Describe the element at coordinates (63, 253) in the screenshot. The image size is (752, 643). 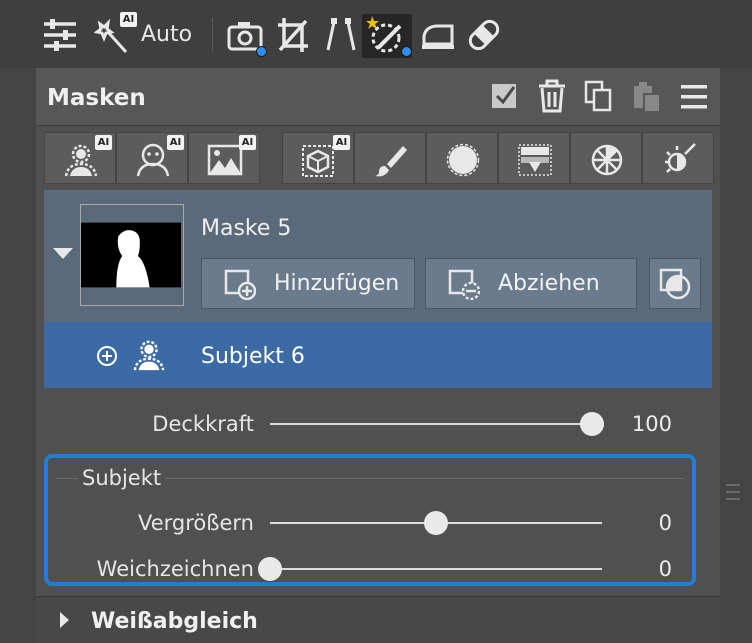
I see `collapse-triangle-icon` at that location.